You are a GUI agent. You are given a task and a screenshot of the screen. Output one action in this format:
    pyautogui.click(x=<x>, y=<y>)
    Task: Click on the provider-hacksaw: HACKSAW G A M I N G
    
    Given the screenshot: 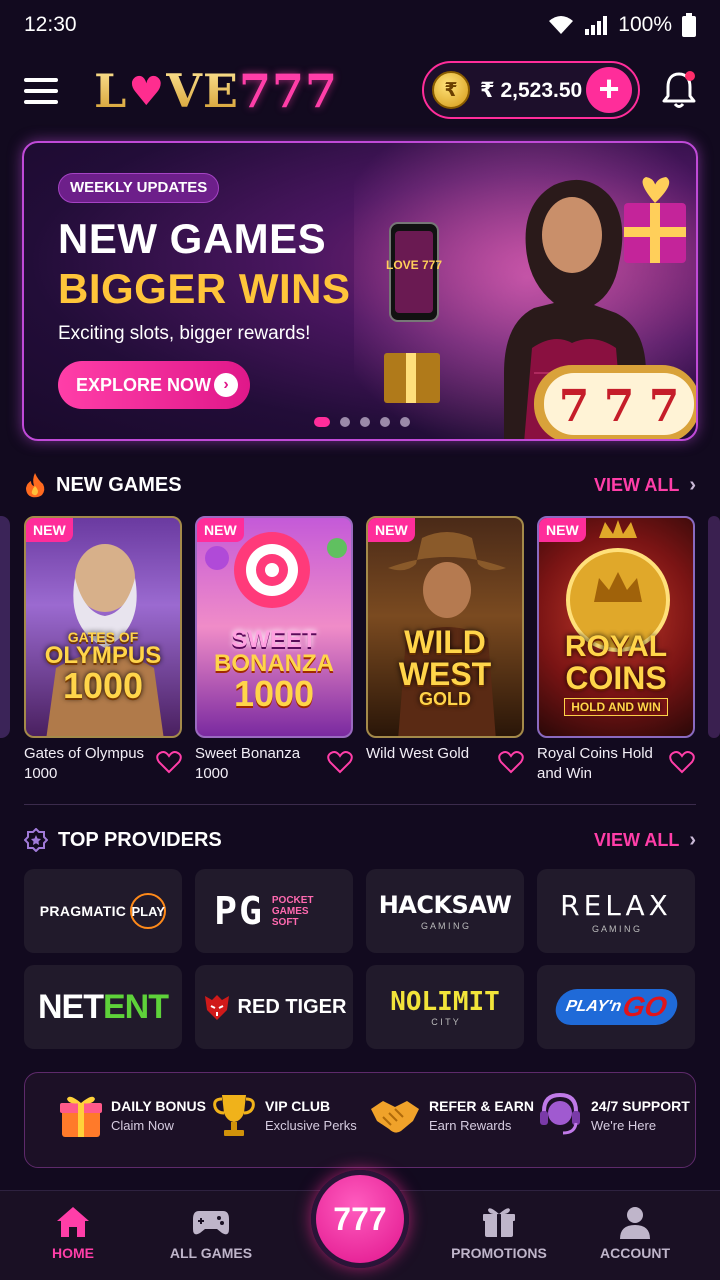 What is the action you would take?
    pyautogui.click(x=445, y=911)
    